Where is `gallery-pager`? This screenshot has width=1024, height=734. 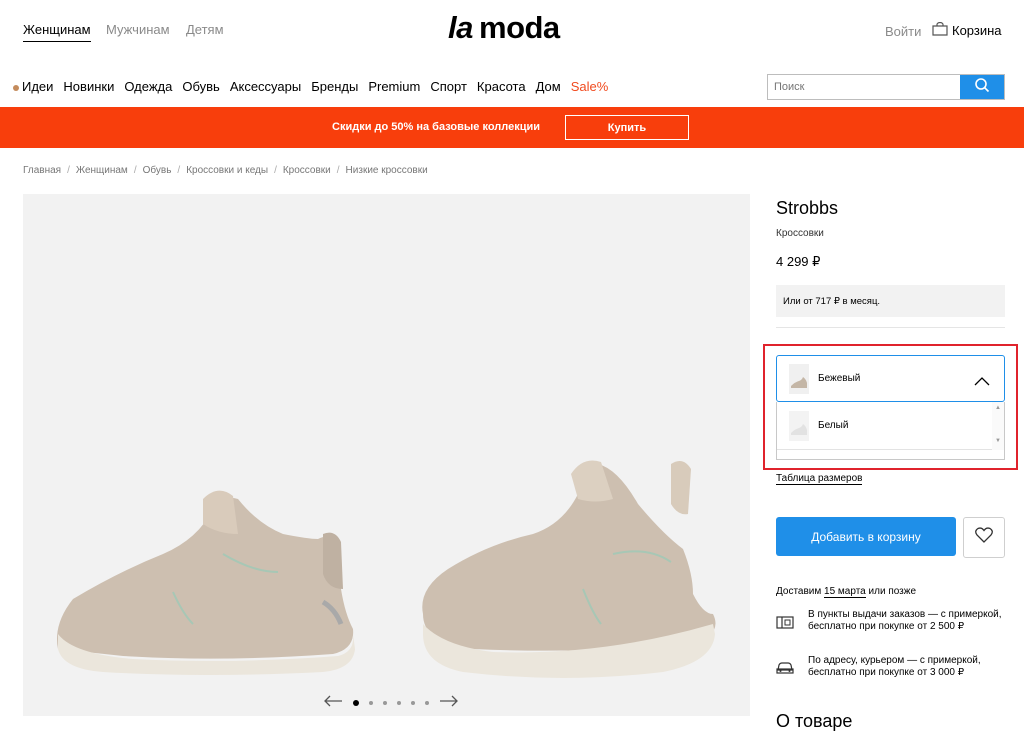 gallery-pager is located at coordinates (391, 703).